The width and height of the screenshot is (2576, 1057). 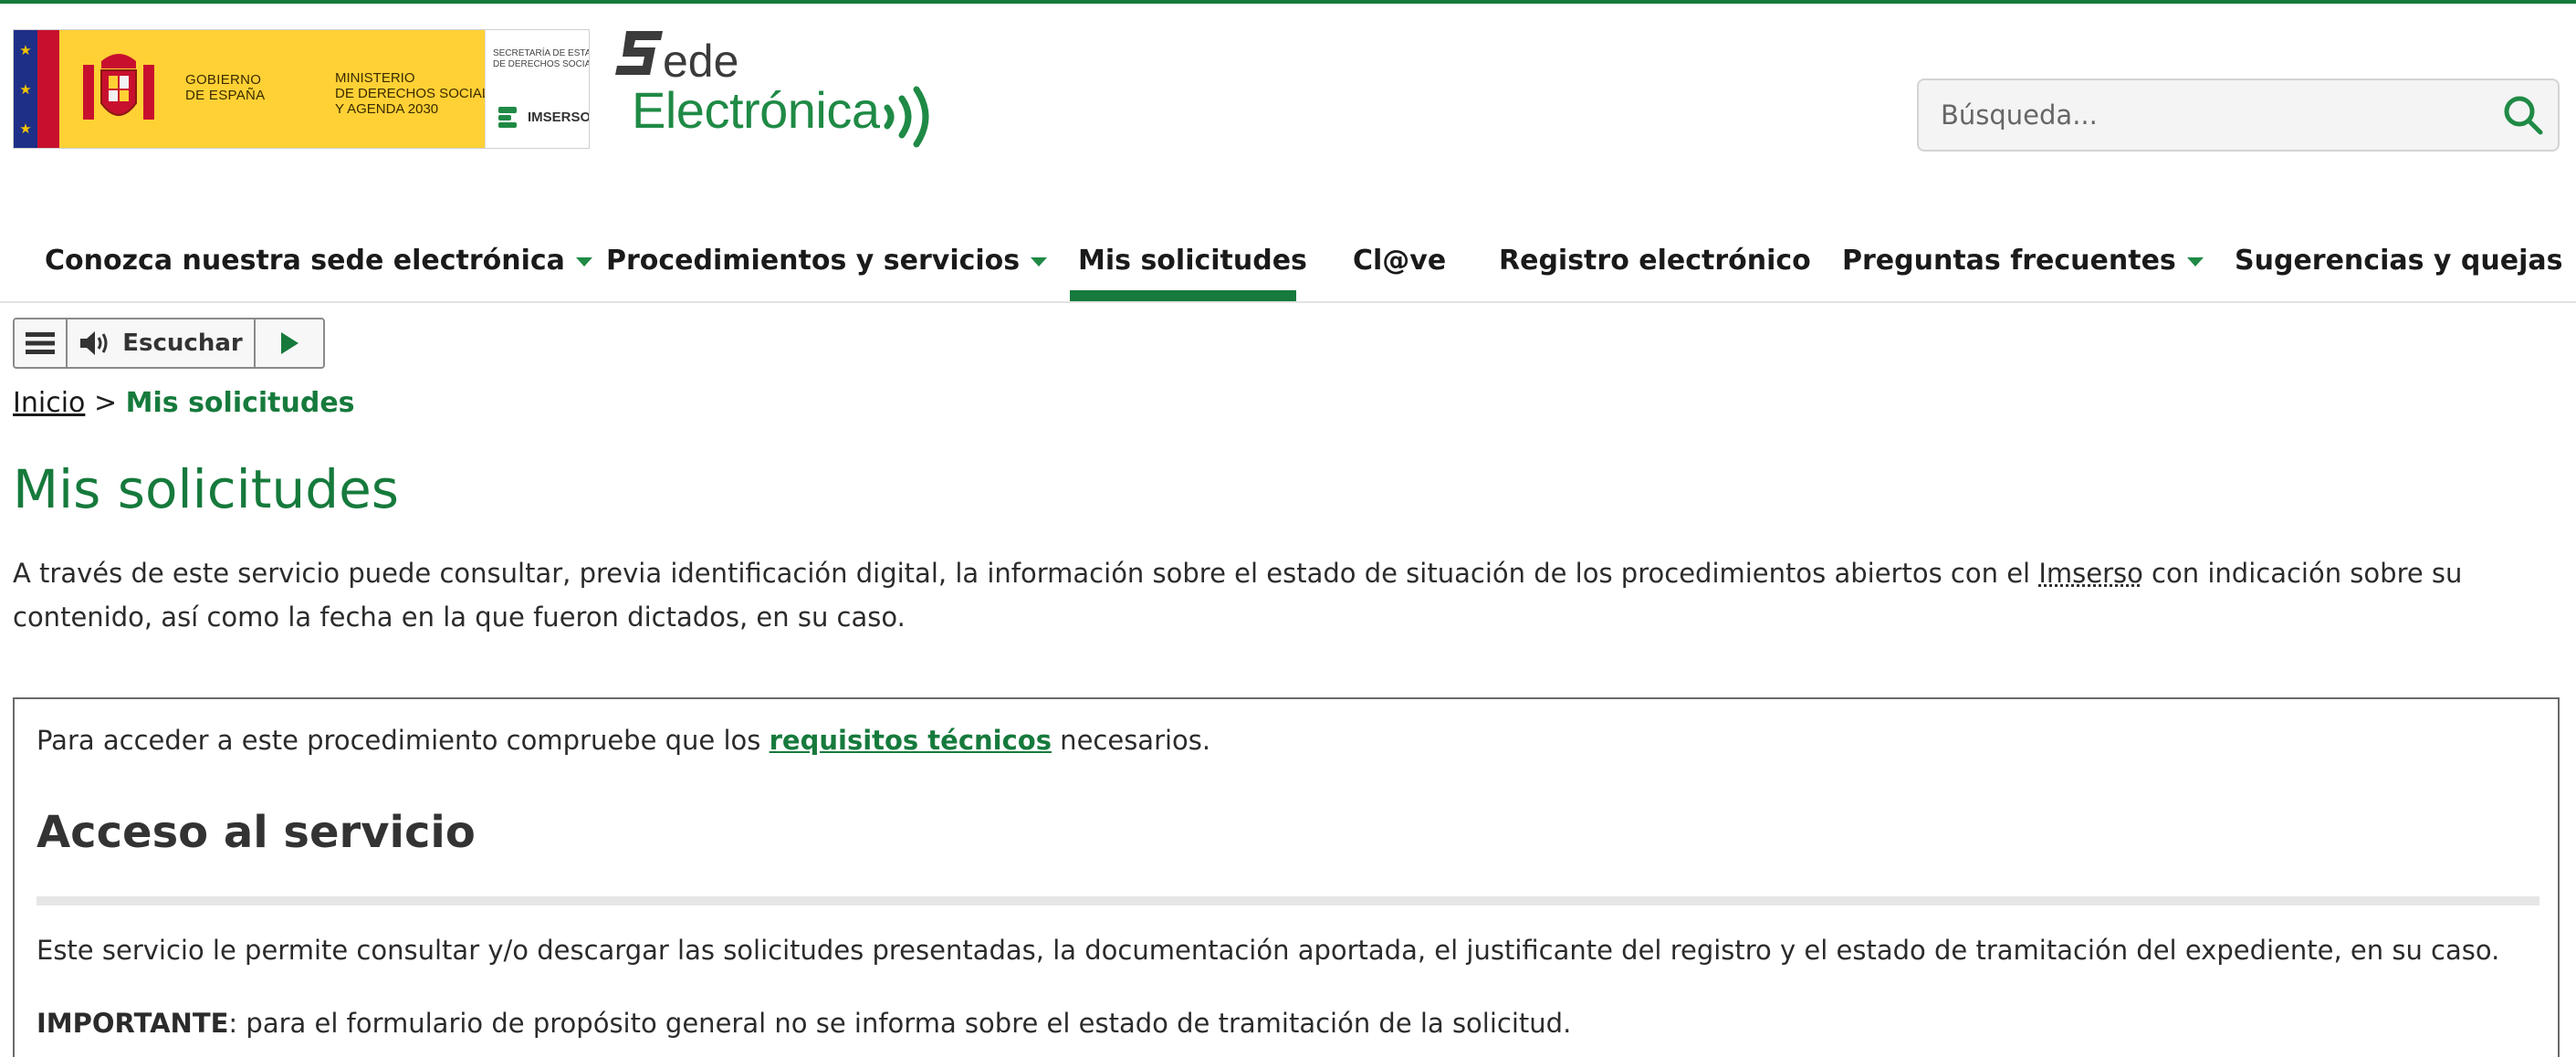 I want to click on play-icon, so click(x=289, y=343).